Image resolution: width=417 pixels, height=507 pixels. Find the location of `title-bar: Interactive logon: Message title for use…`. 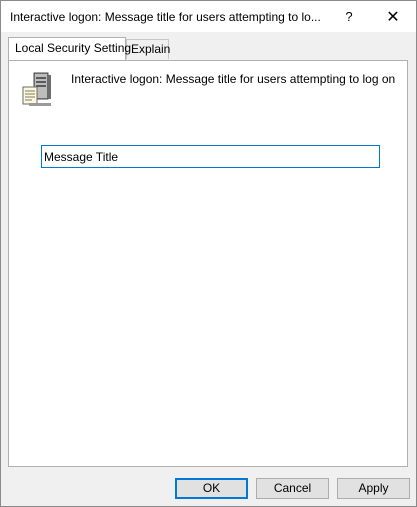

title-bar: Interactive logon: Message title for use… is located at coordinates (208, 16).